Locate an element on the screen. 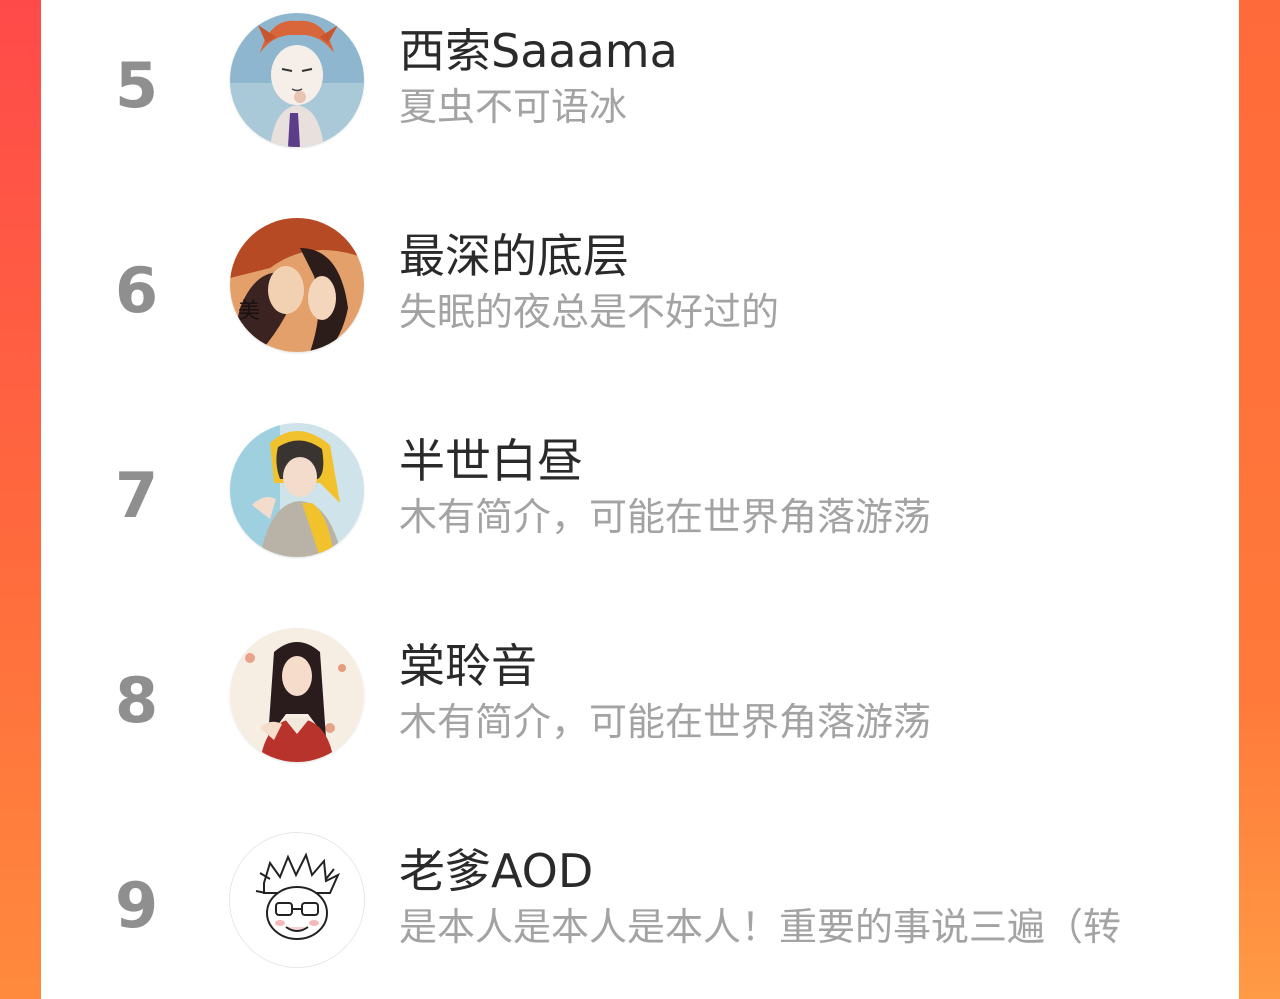 This screenshot has width=1280, height=999. hisoka-avatar-icon is located at coordinates (297, 80).